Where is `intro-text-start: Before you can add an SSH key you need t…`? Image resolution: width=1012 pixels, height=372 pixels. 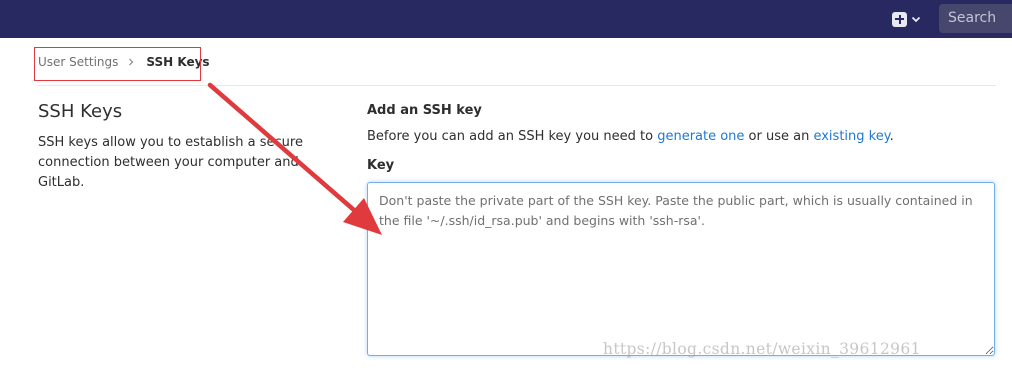
intro-text-start: Before you can add an SSH key you need t… is located at coordinates (512, 136).